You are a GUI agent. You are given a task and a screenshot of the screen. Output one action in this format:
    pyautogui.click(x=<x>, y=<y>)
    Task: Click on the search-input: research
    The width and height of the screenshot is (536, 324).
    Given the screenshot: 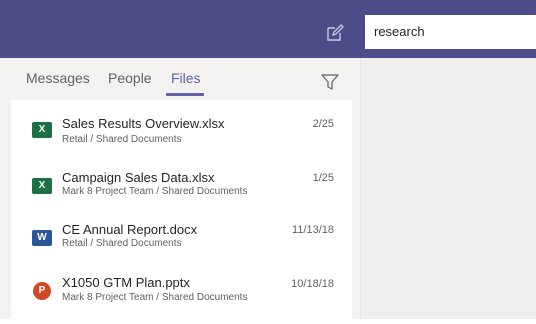 What is the action you would take?
    pyautogui.click(x=450, y=32)
    